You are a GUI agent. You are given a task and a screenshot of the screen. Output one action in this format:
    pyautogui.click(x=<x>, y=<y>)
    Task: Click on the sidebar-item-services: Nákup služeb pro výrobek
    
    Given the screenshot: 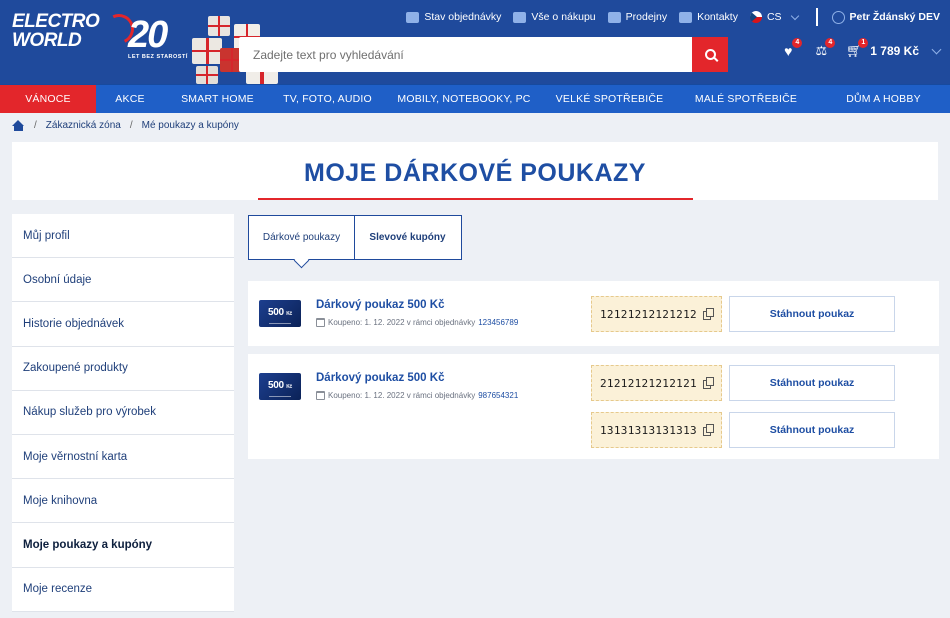 What is the action you would take?
    pyautogui.click(x=123, y=413)
    